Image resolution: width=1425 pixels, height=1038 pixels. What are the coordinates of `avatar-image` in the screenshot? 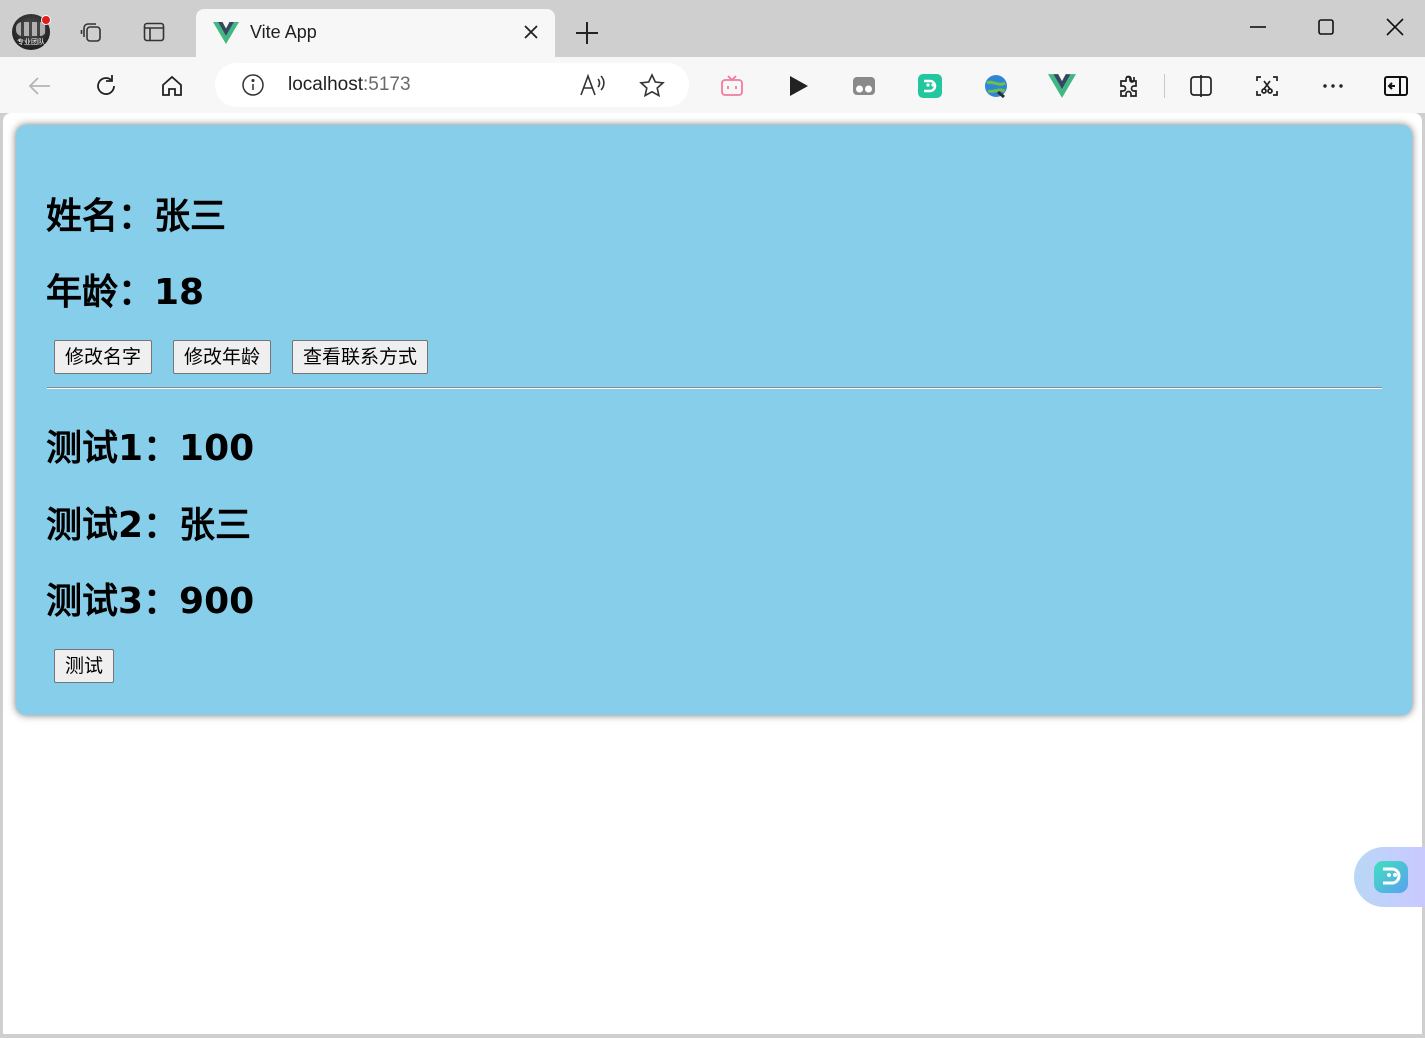 It's located at (31, 29).